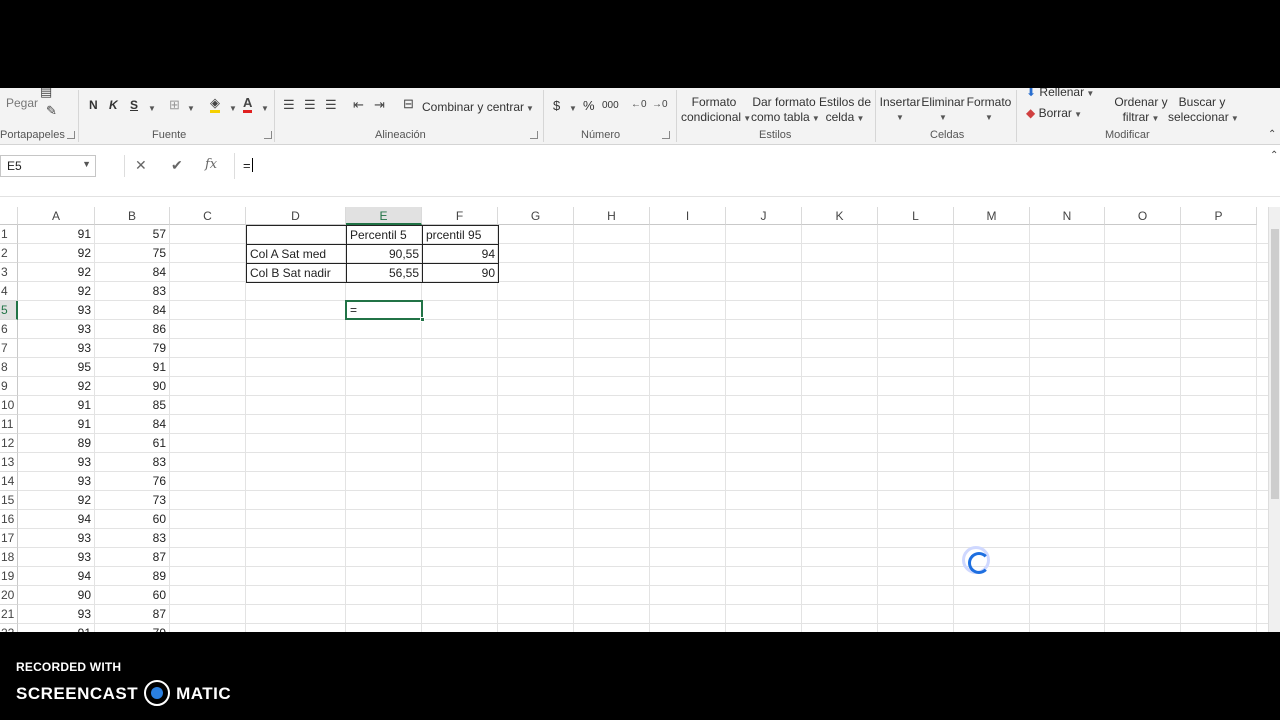  Describe the element at coordinates (22, 103) in the screenshot. I see `paste-button: Pegar` at that location.